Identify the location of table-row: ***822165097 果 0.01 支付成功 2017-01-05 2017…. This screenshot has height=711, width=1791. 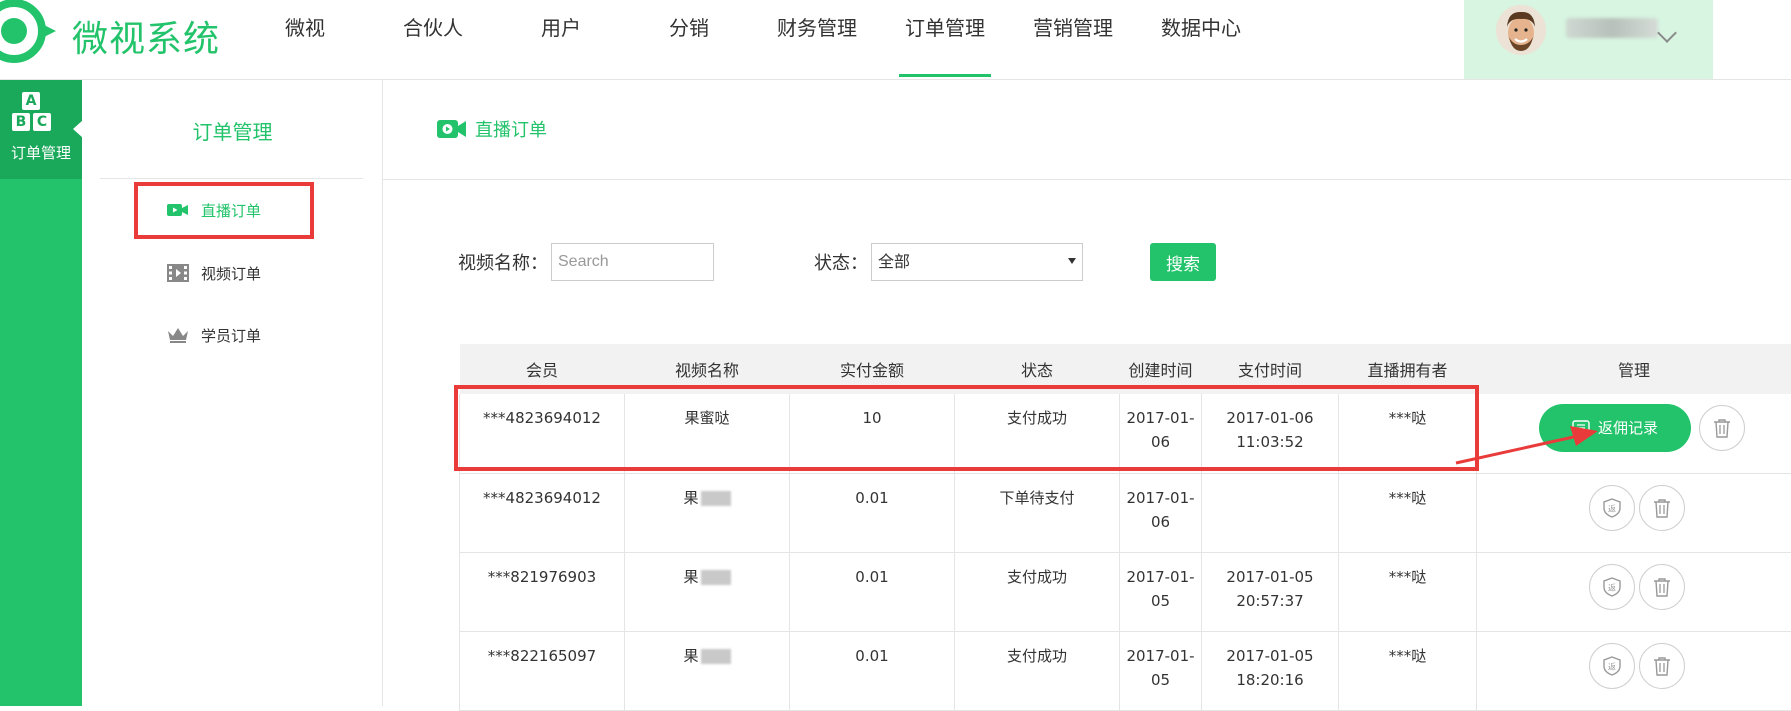
(1125, 670).